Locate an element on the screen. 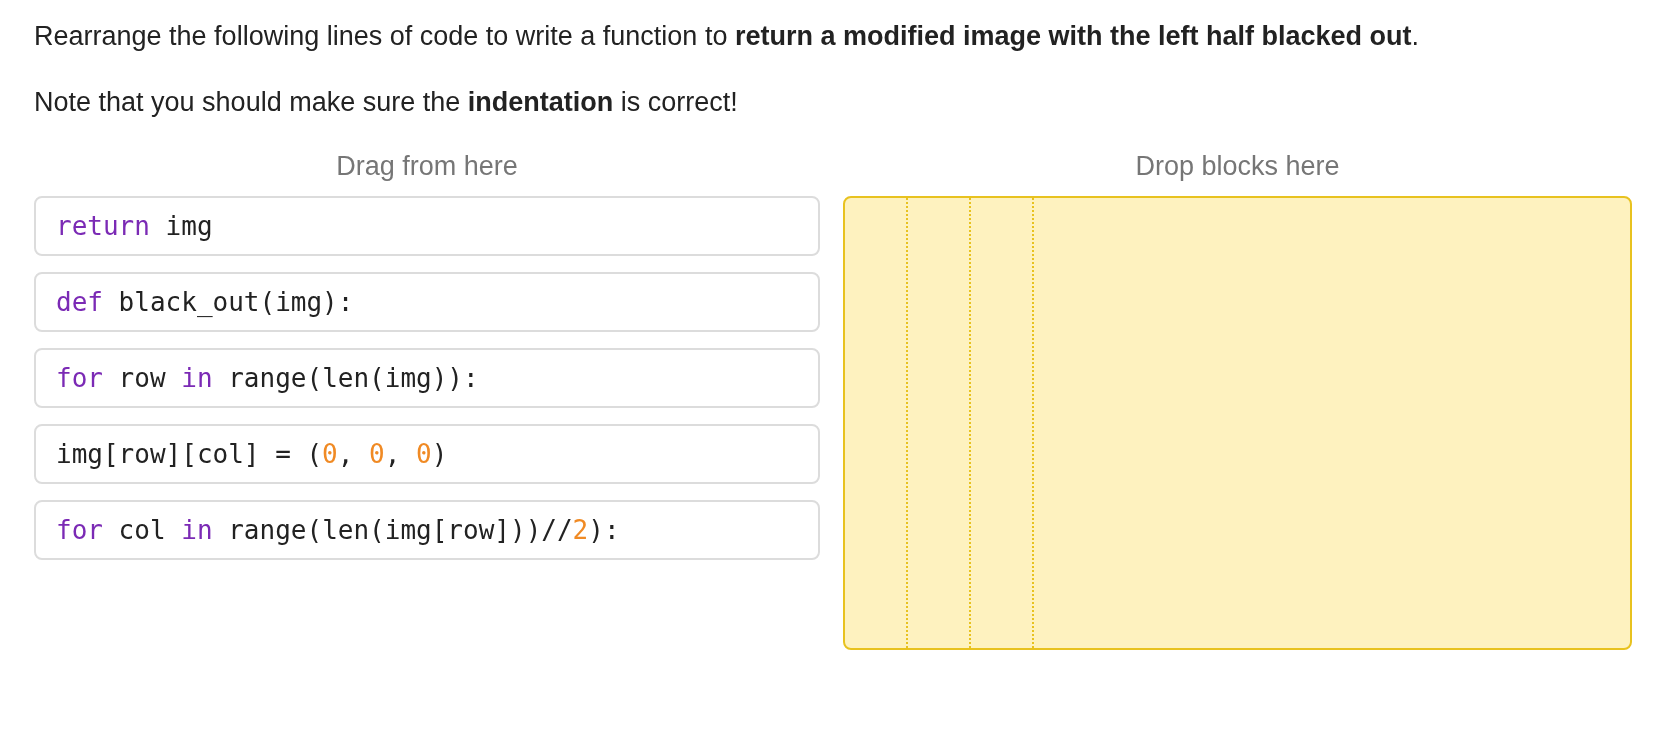 The height and width of the screenshot is (750, 1656). instruction-text: Note that you should make sure the indentation is correct! is located at coordinates (386, 102).